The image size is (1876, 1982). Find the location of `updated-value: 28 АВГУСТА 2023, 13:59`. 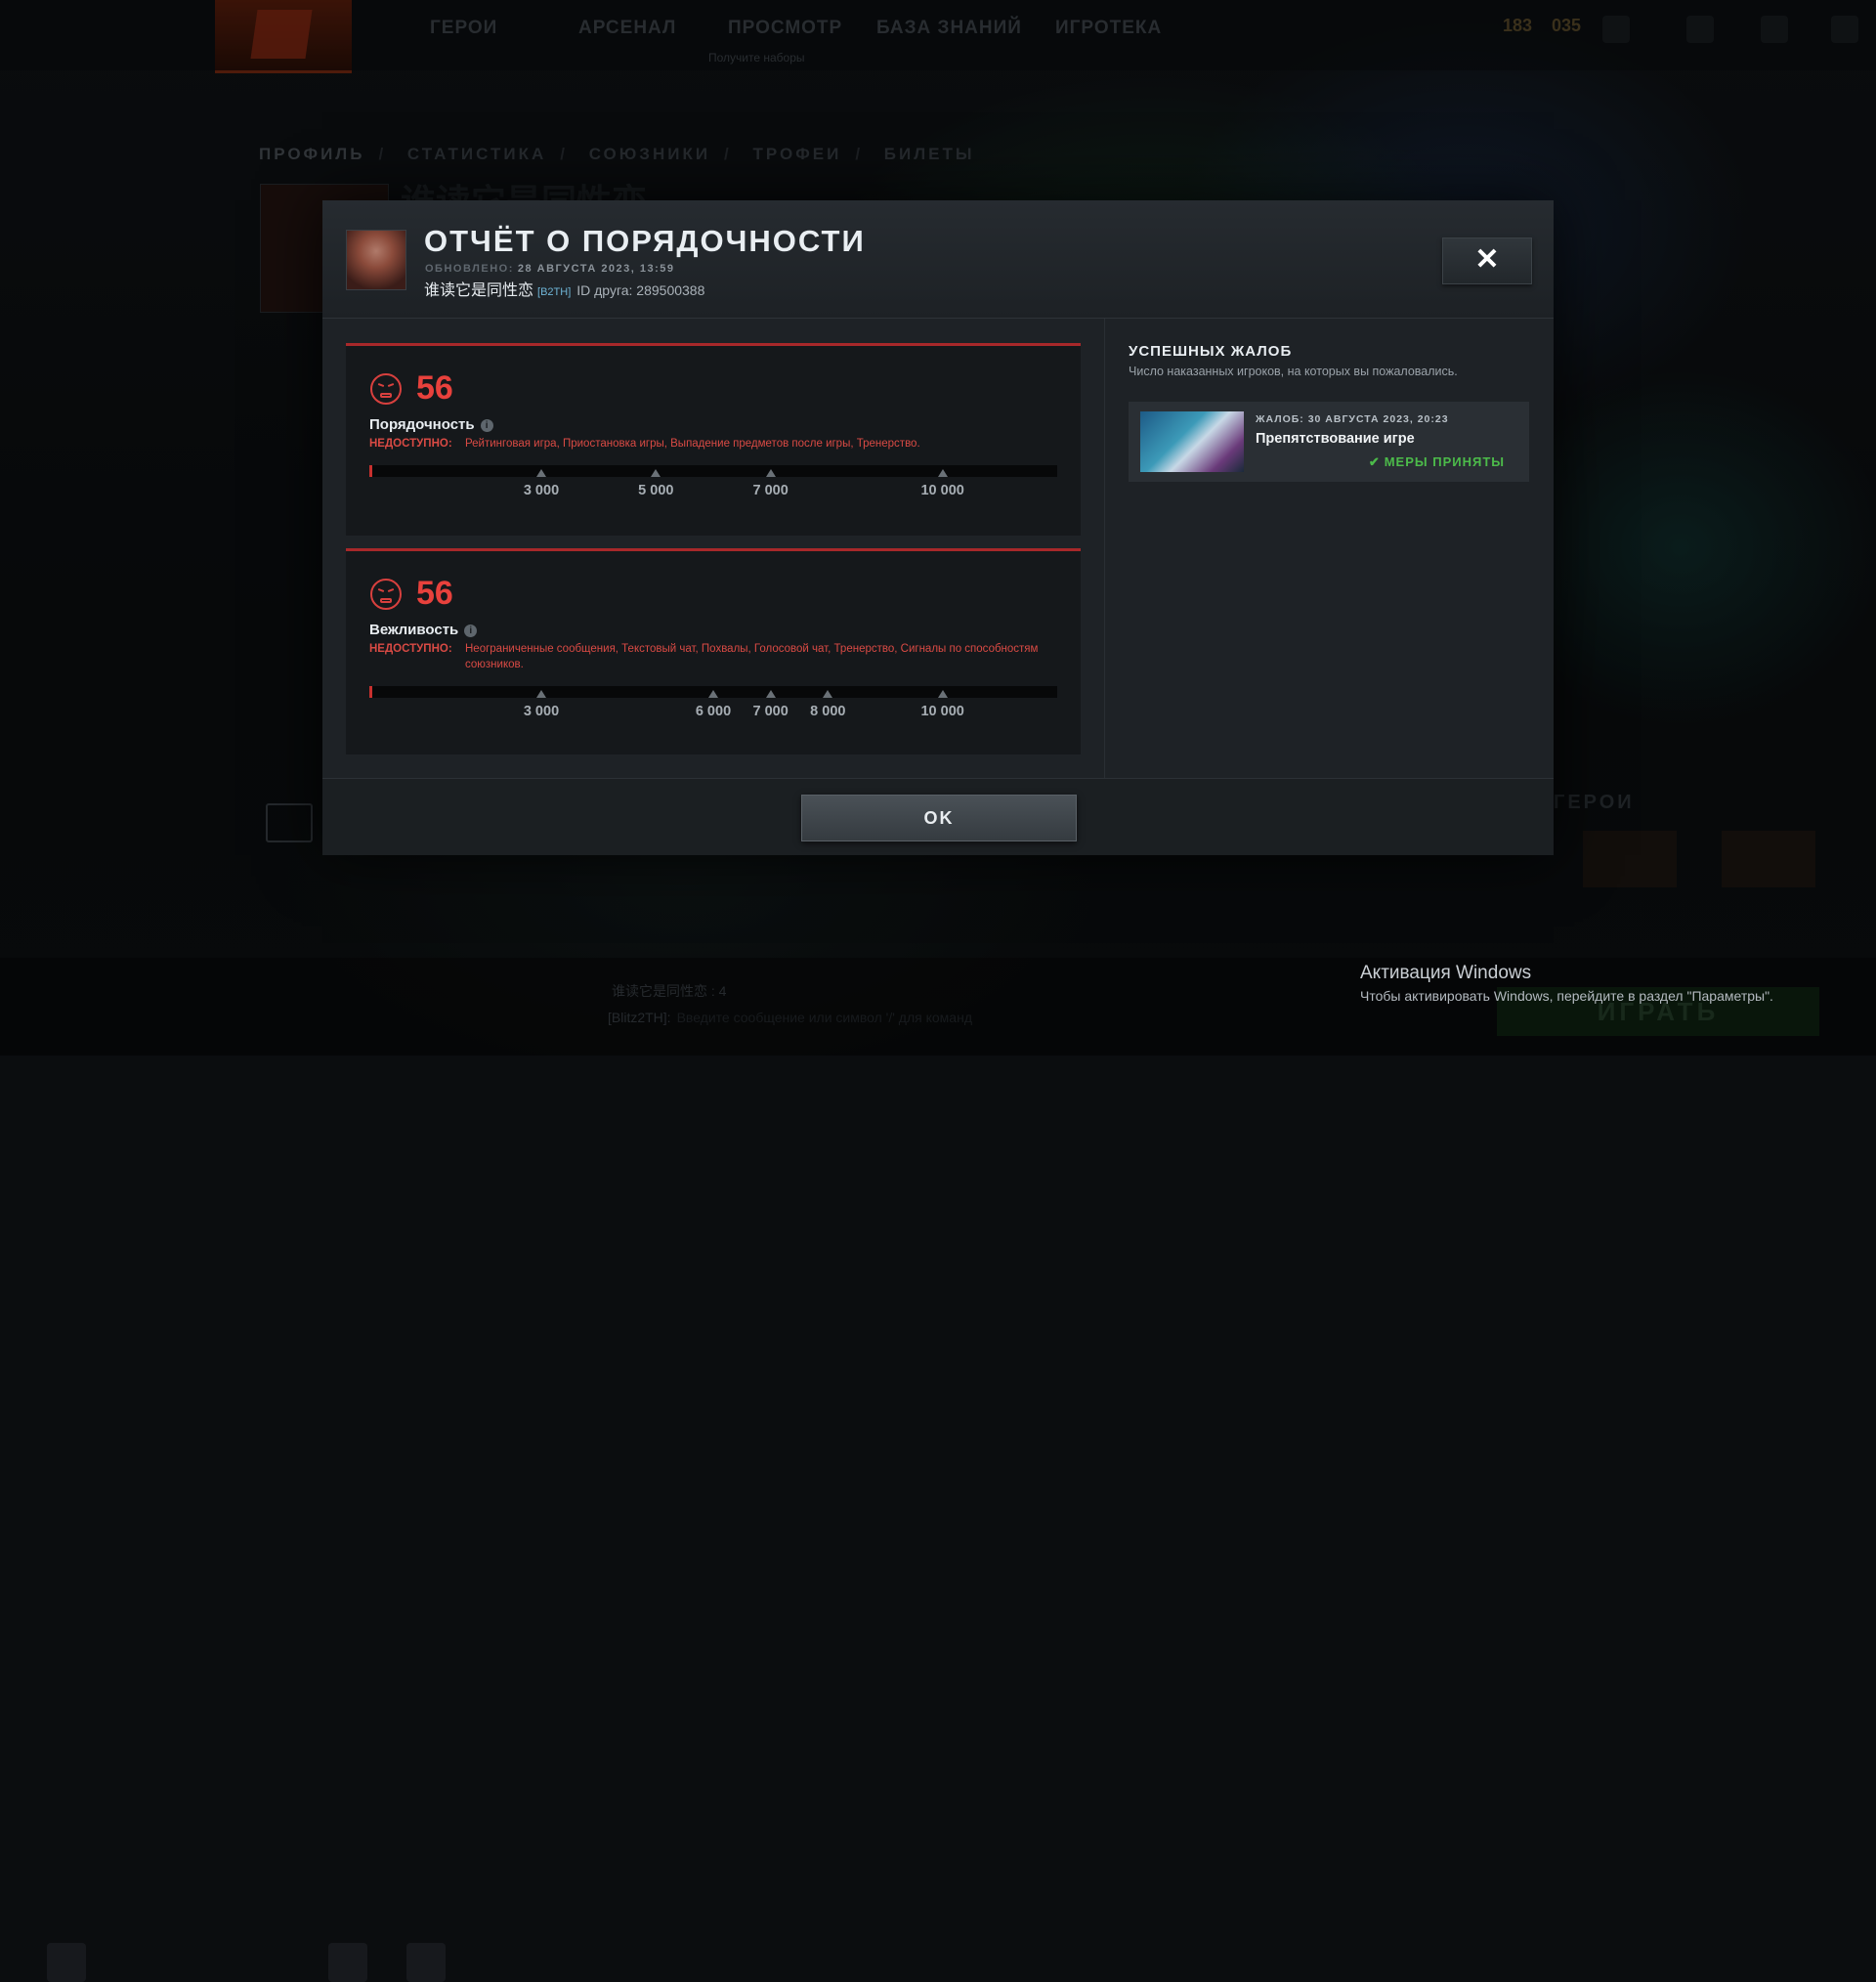

updated-value: 28 АВГУСТА 2023, 13:59 is located at coordinates (596, 269).